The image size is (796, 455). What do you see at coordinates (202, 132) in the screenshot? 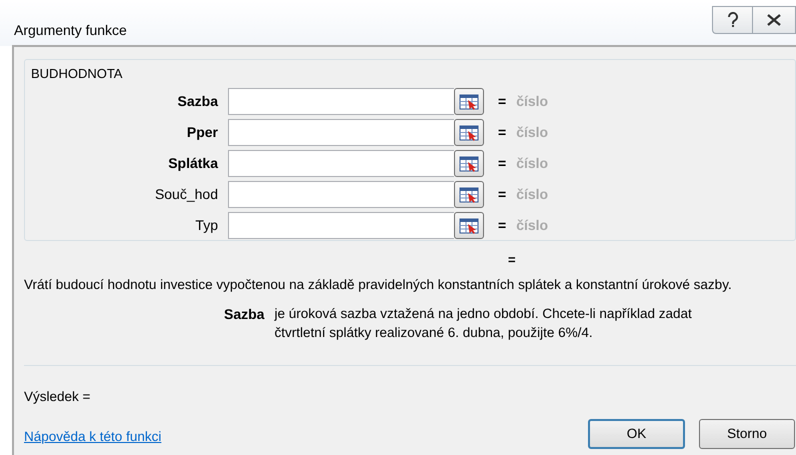
I see `argument-label: Pper` at bounding box center [202, 132].